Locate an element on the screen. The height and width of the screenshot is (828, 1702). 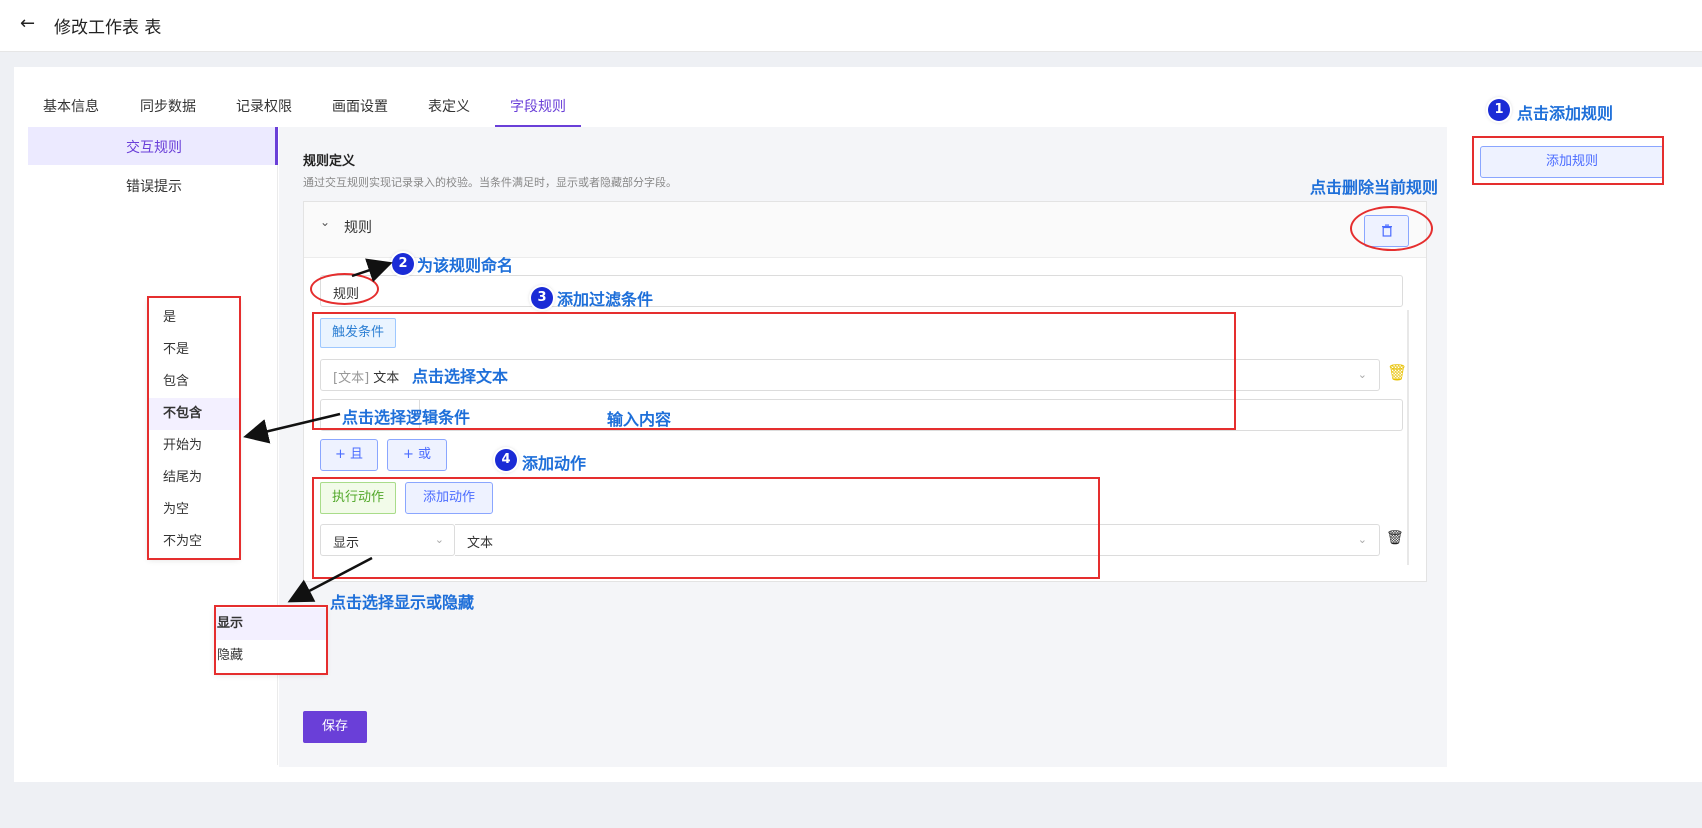
save-button: 保存 is located at coordinates (335, 727).